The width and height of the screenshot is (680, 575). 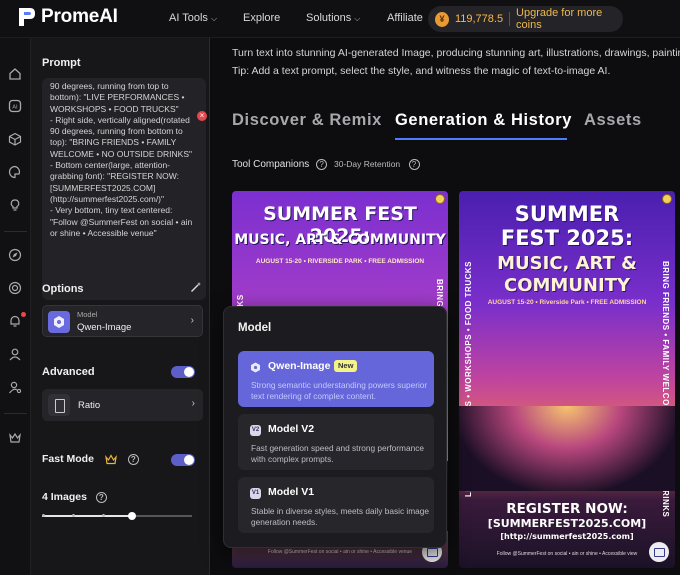 What do you see at coordinates (87, 314) in the screenshot?
I see `model-label: Model` at bounding box center [87, 314].